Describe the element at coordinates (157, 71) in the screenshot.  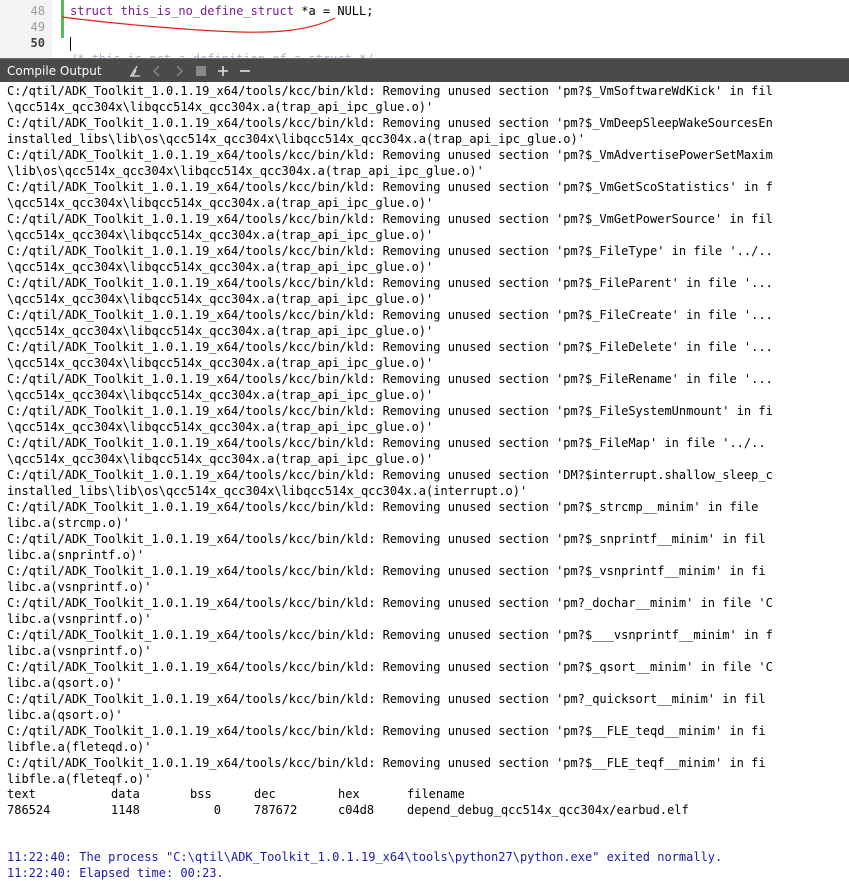
I see `chevron-left-icon` at that location.